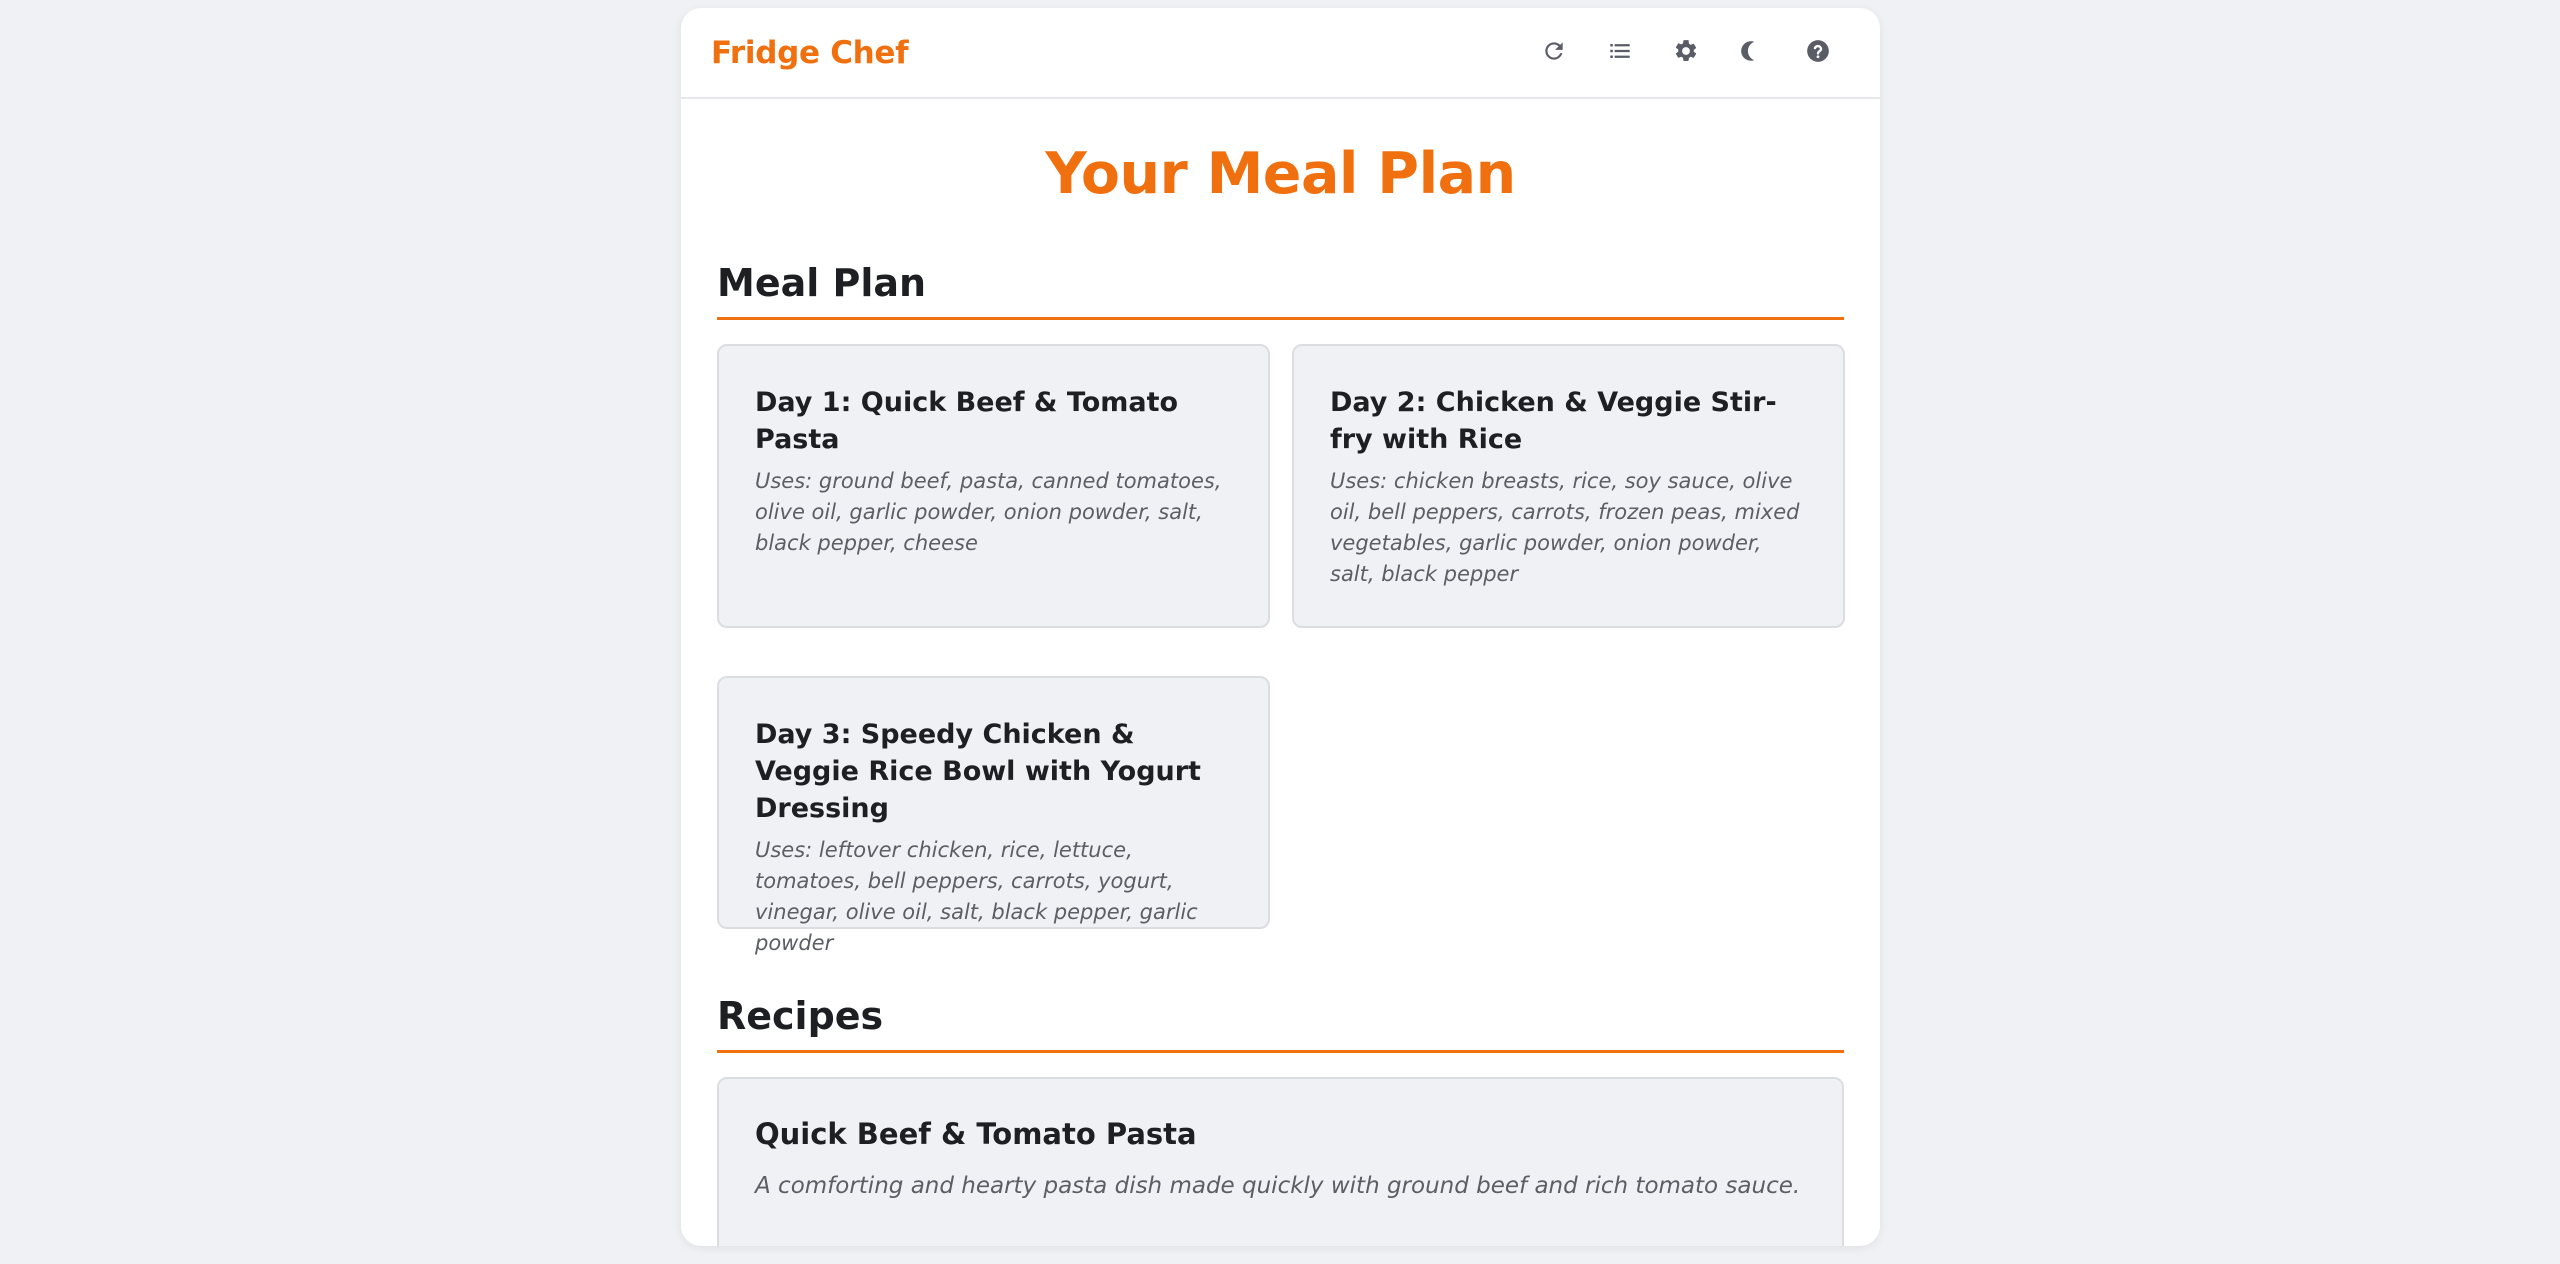 The height and width of the screenshot is (1264, 2560). I want to click on help-icon, so click(1818, 53).